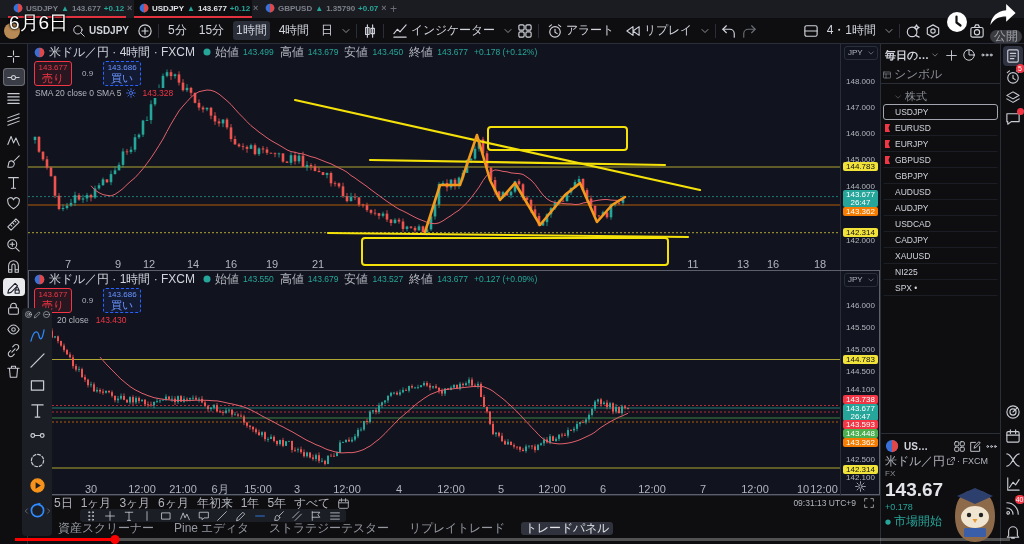 The height and width of the screenshot is (544, 1024). What do you see at coordinates (913, 30) in the screenshot?
I see `search-icon` at bounding box center [913, 30].